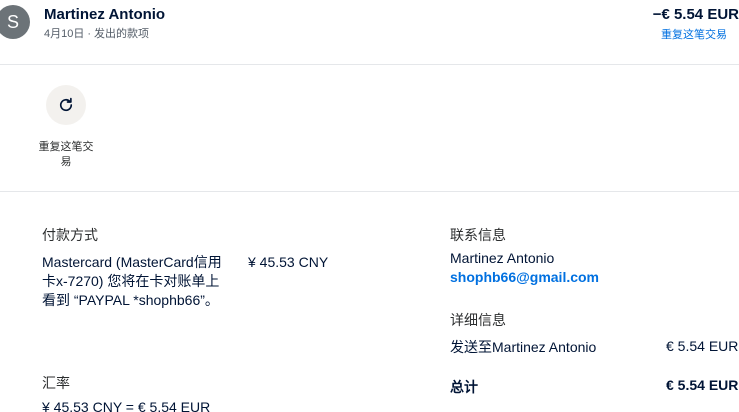 This screenshot has width=739, height=412. Describe the element at coordinates (70, 235) in the screenshot. I see `payment-method-title: 付款方式` at that location.